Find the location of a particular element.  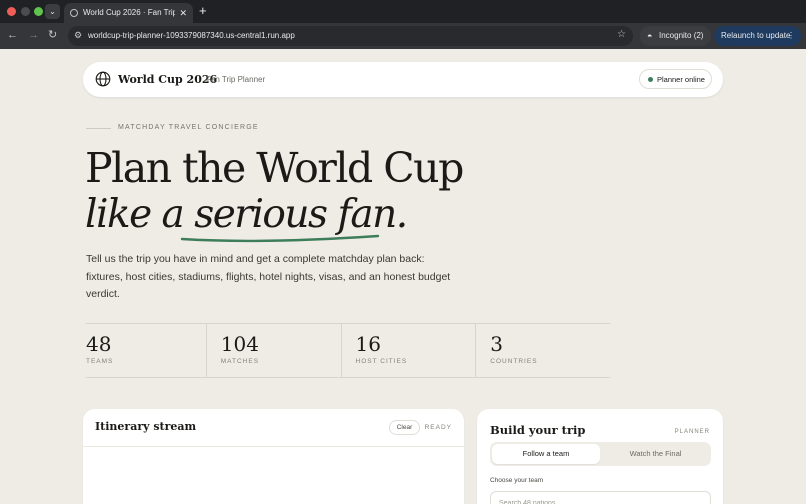

more-menu-icon: ⋮ is located at coordinates (791, 36).